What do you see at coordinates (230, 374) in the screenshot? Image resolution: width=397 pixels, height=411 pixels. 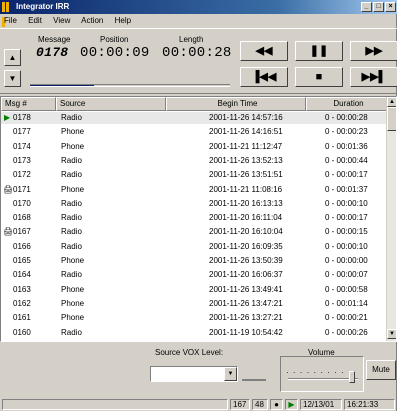 I see `chevron-down-icon: ▼` at bounding box center [230, 374].